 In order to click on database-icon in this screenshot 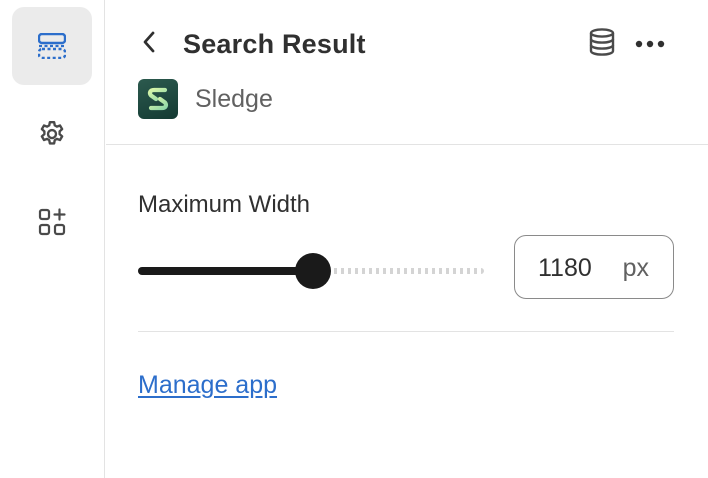, I will do `click(602, 44)`.